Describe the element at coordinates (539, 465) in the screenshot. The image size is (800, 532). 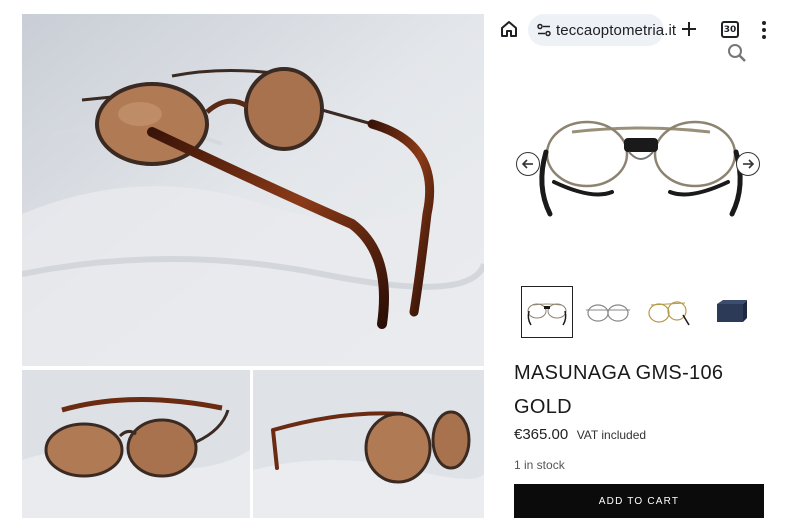
I see `stock-status: 1 in stock` at that location.